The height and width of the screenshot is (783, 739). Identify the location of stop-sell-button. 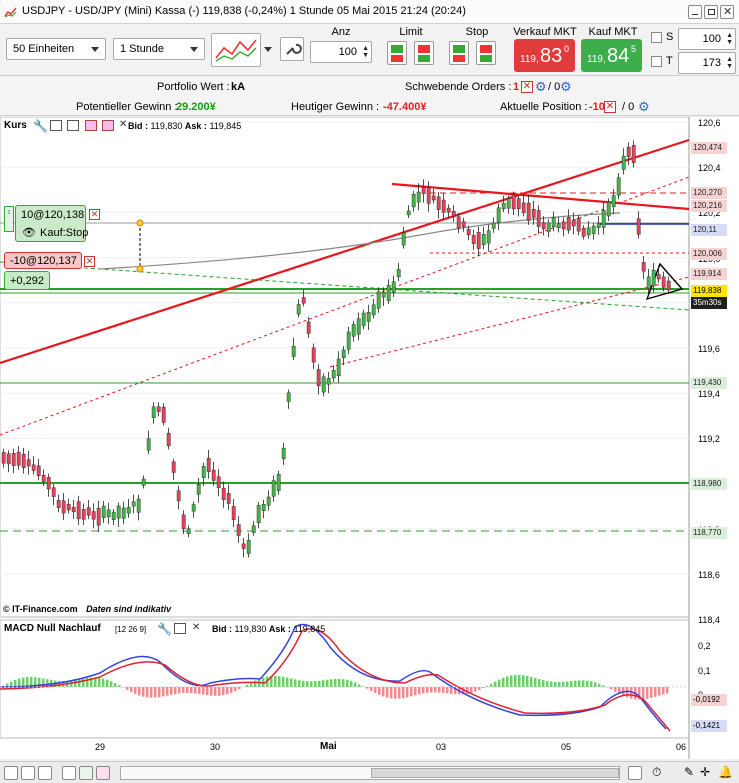
(486, 53).